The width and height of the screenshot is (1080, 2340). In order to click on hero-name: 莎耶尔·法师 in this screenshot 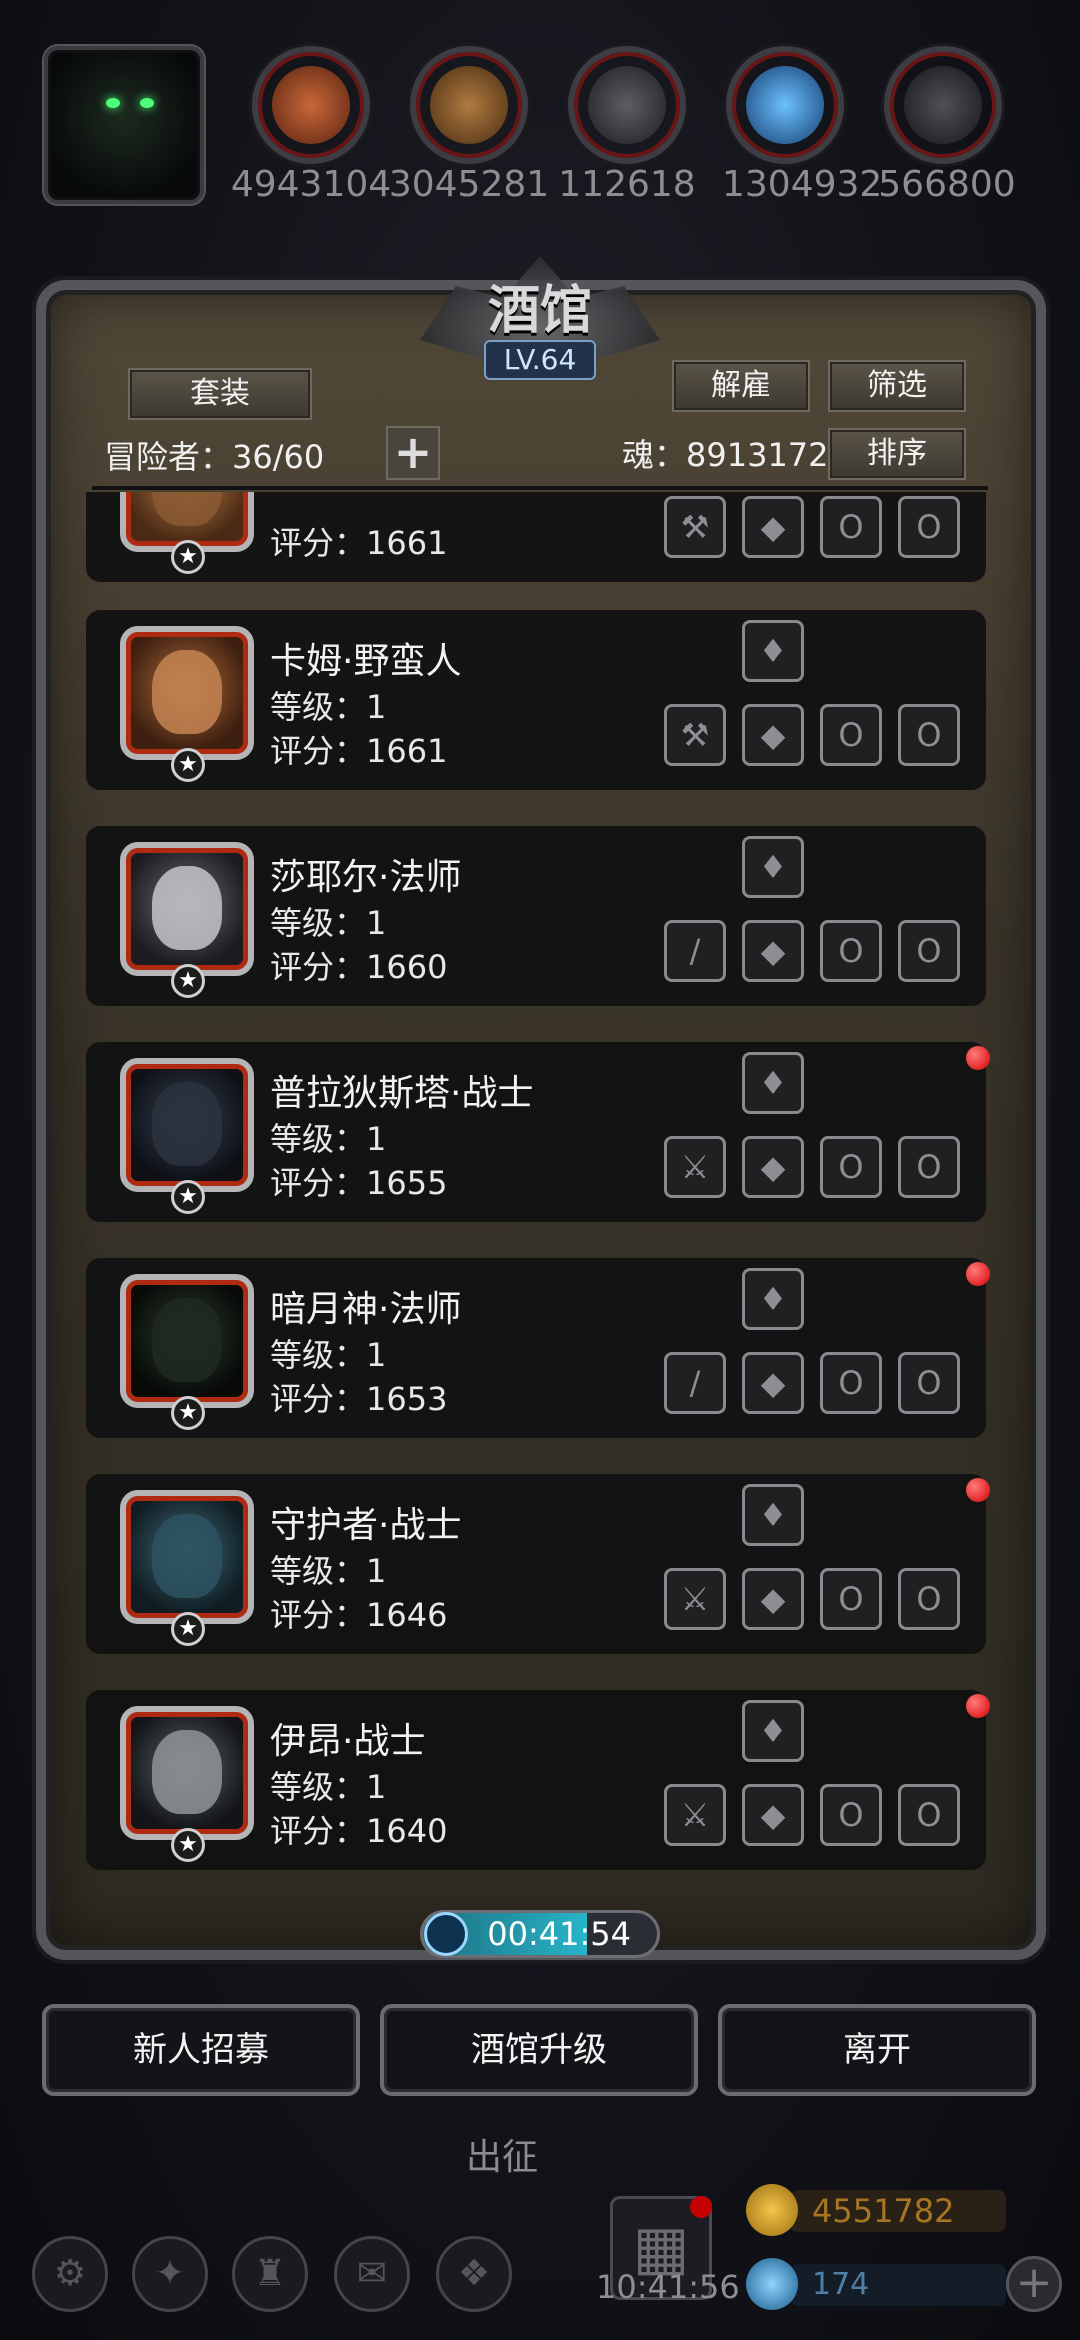, I will do `click(366, 877)`.